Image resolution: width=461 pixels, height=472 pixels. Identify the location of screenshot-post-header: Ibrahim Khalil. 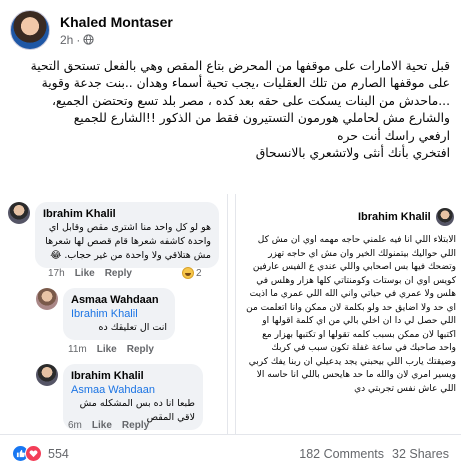
(406, 217).